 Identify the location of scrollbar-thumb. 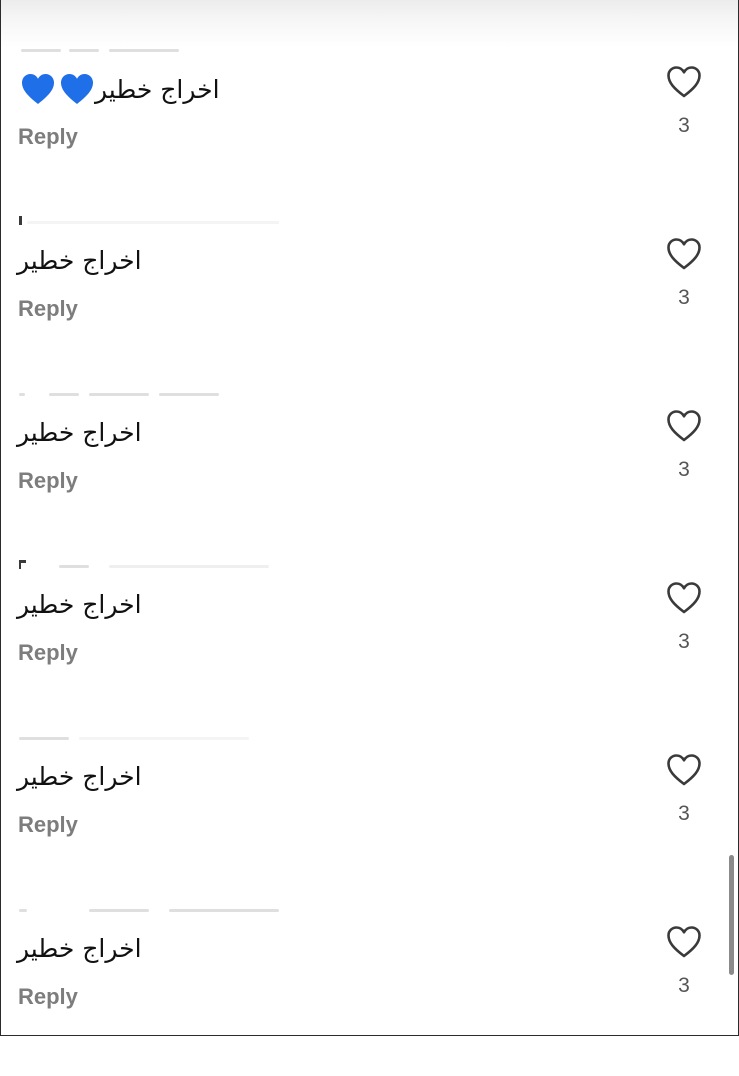
(731, 915).